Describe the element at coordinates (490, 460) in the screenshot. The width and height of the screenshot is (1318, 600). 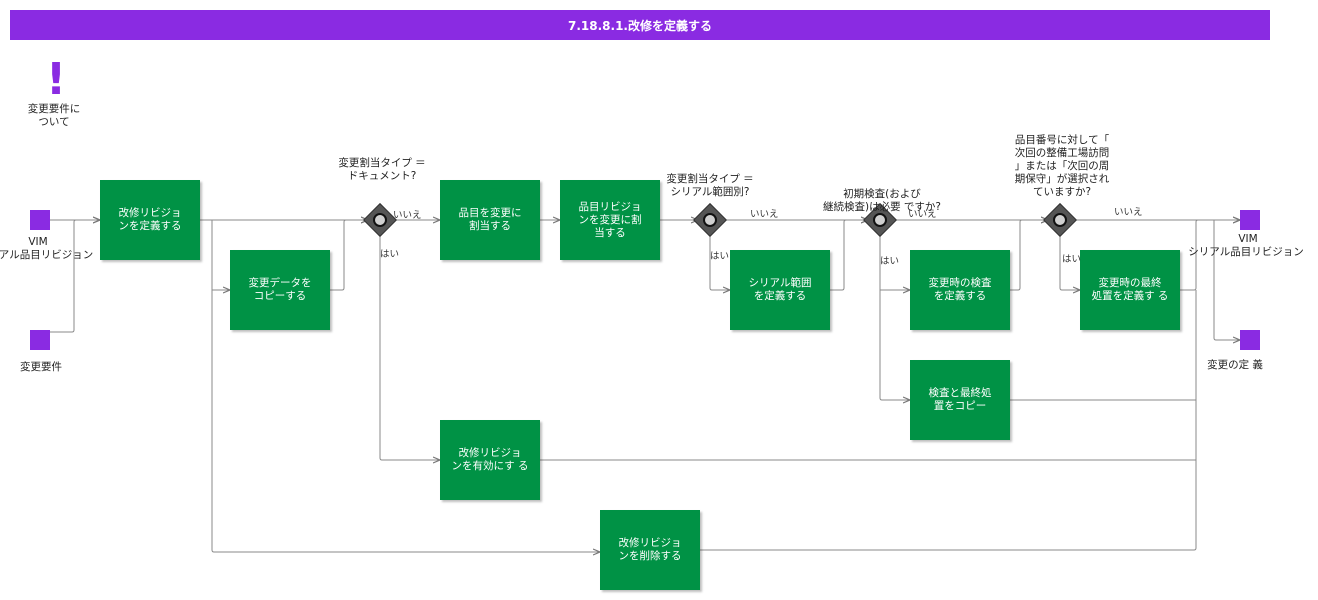
I see `enable-revision-task: 改修リビジョ ンを有効にす る` at that location.